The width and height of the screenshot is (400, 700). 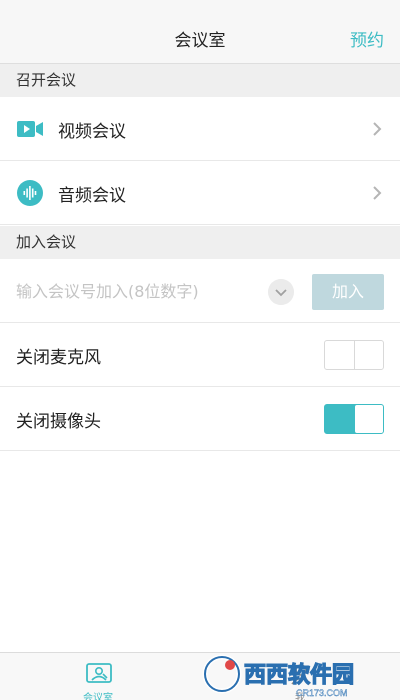 I want to click on section-title-start: 召开会议, so click(x=200, y=80).